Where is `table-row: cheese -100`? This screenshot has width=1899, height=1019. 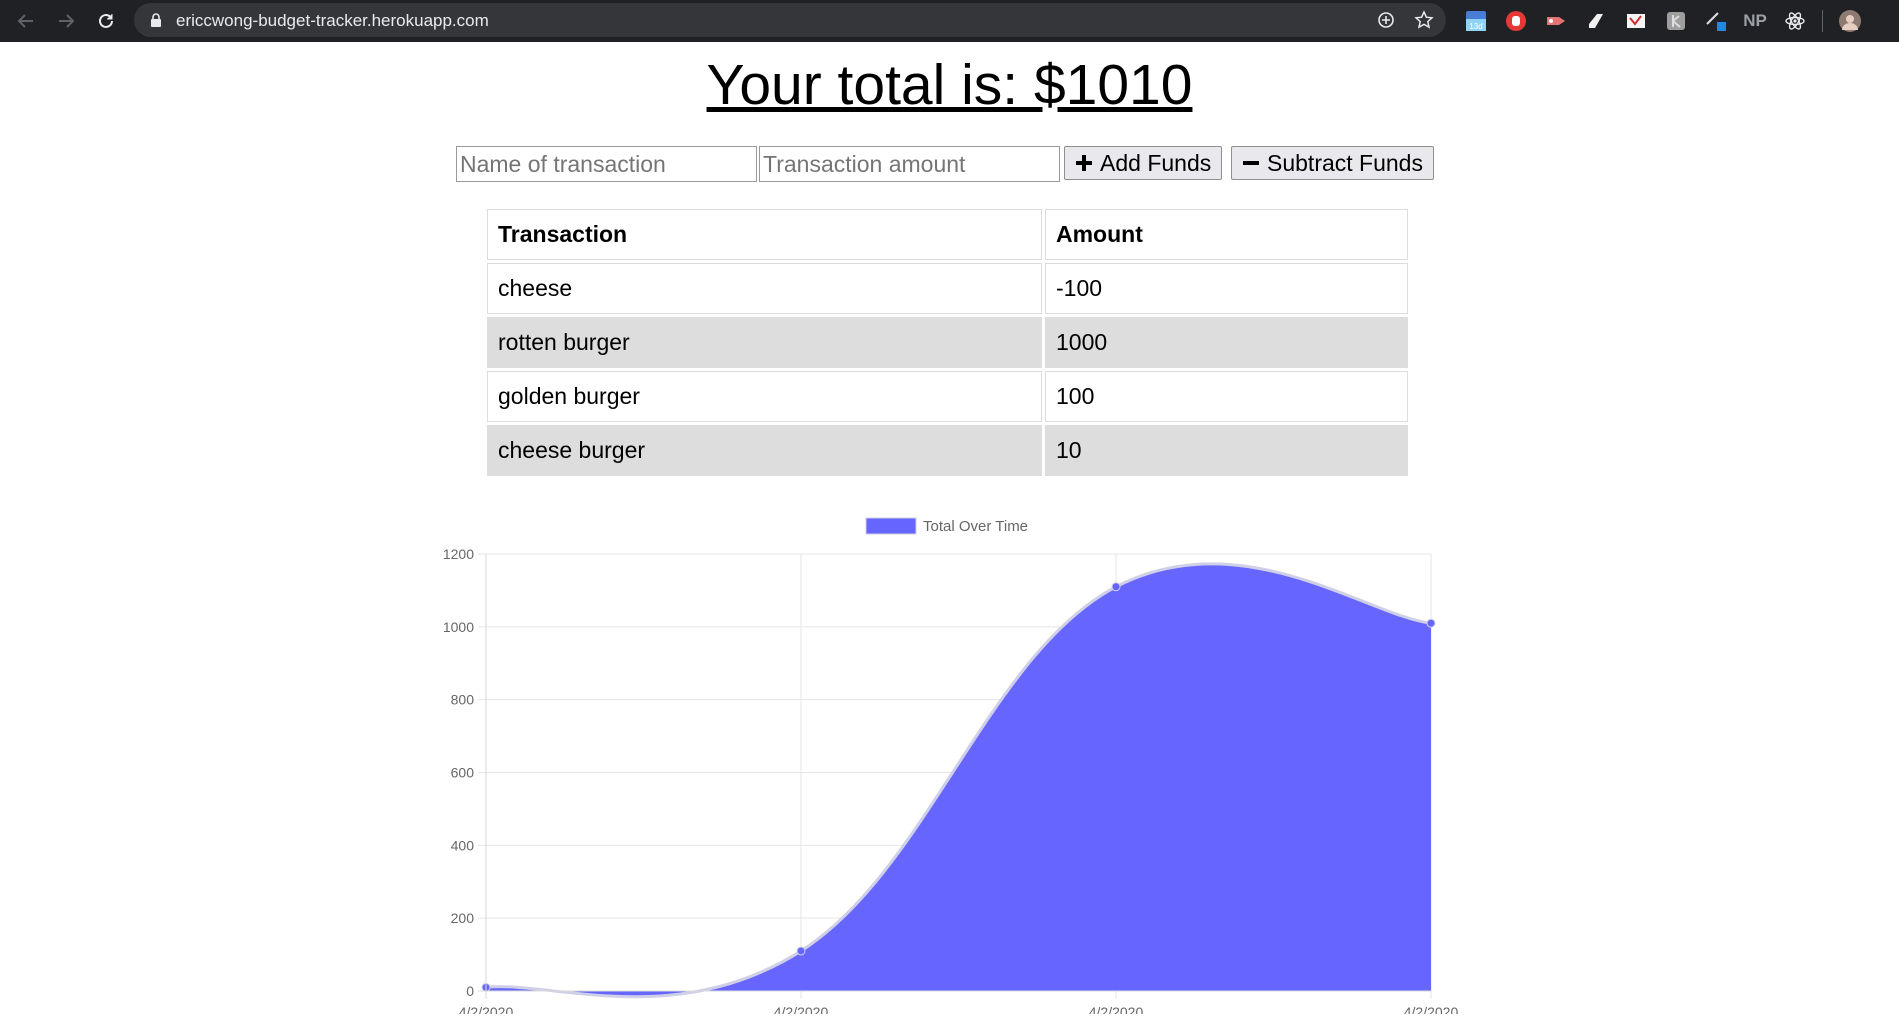 table-row: cheese -100 is located at coordinates (947, 288).